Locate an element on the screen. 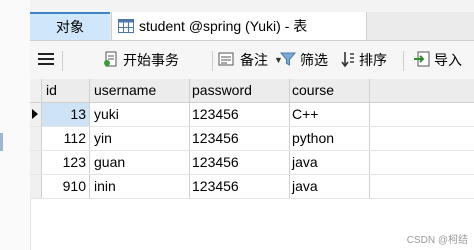 The width and height of the screenshot is (474, 250). note-icon is located at coordinates (227, 60).